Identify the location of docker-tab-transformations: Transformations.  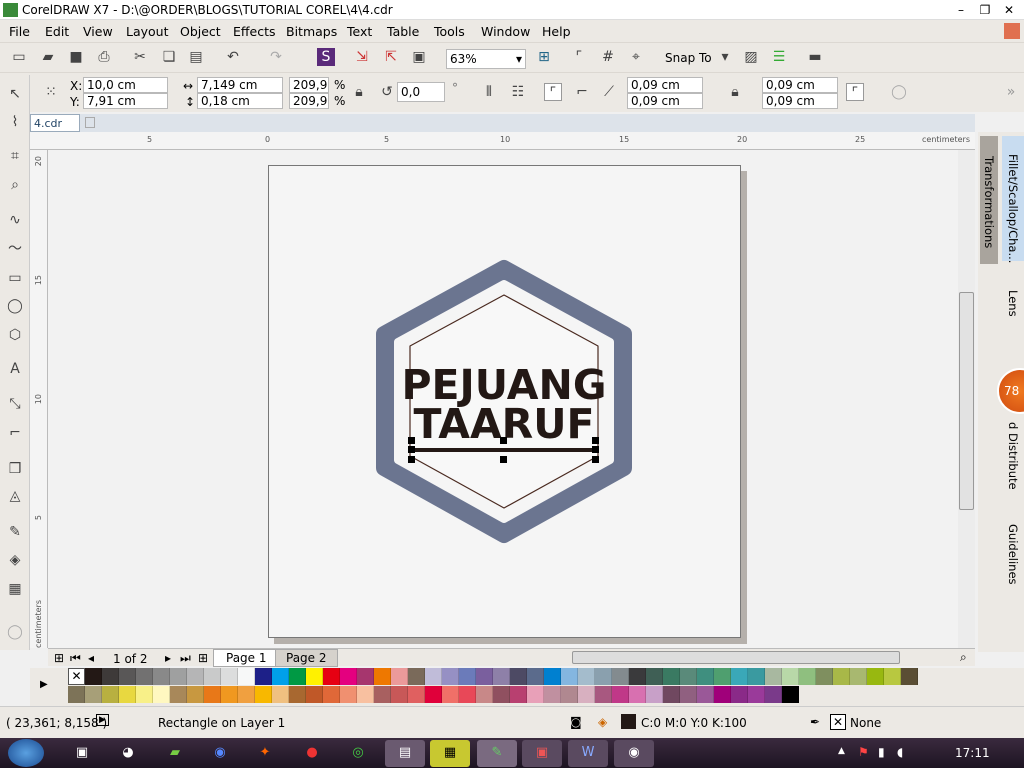
(989, 202).